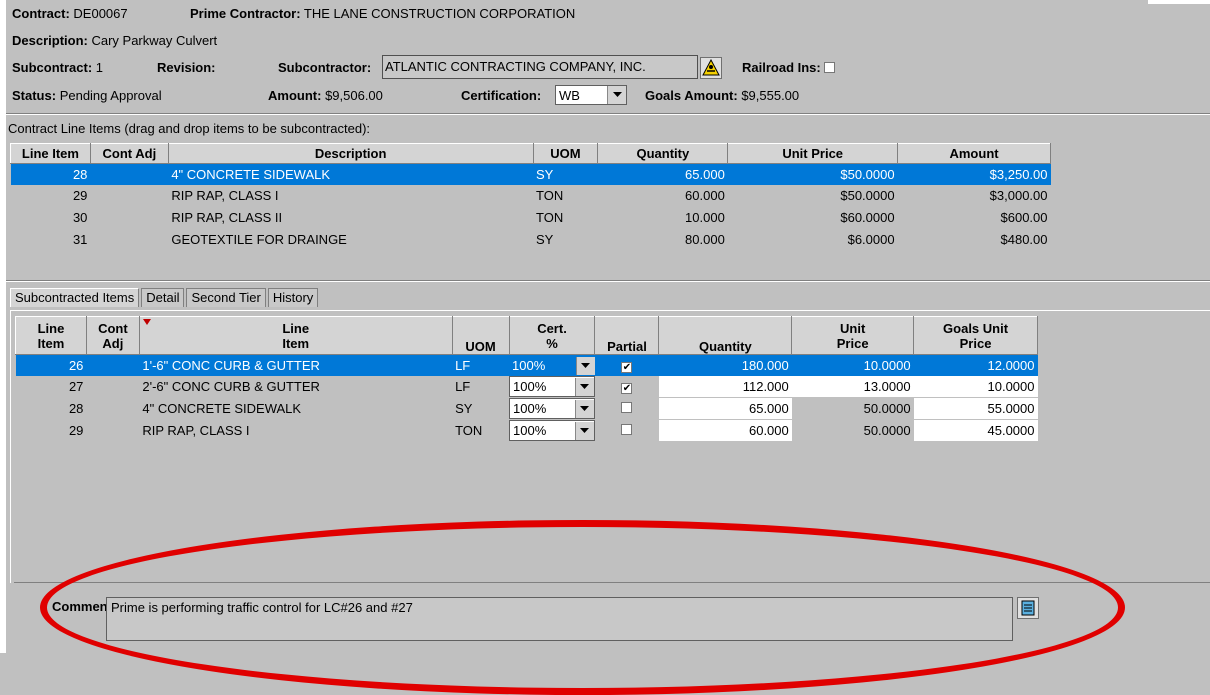  Describe the element at coordinates (245, 13) in the screenshot. I see `prime-label: Prime Contractor:` at that location.